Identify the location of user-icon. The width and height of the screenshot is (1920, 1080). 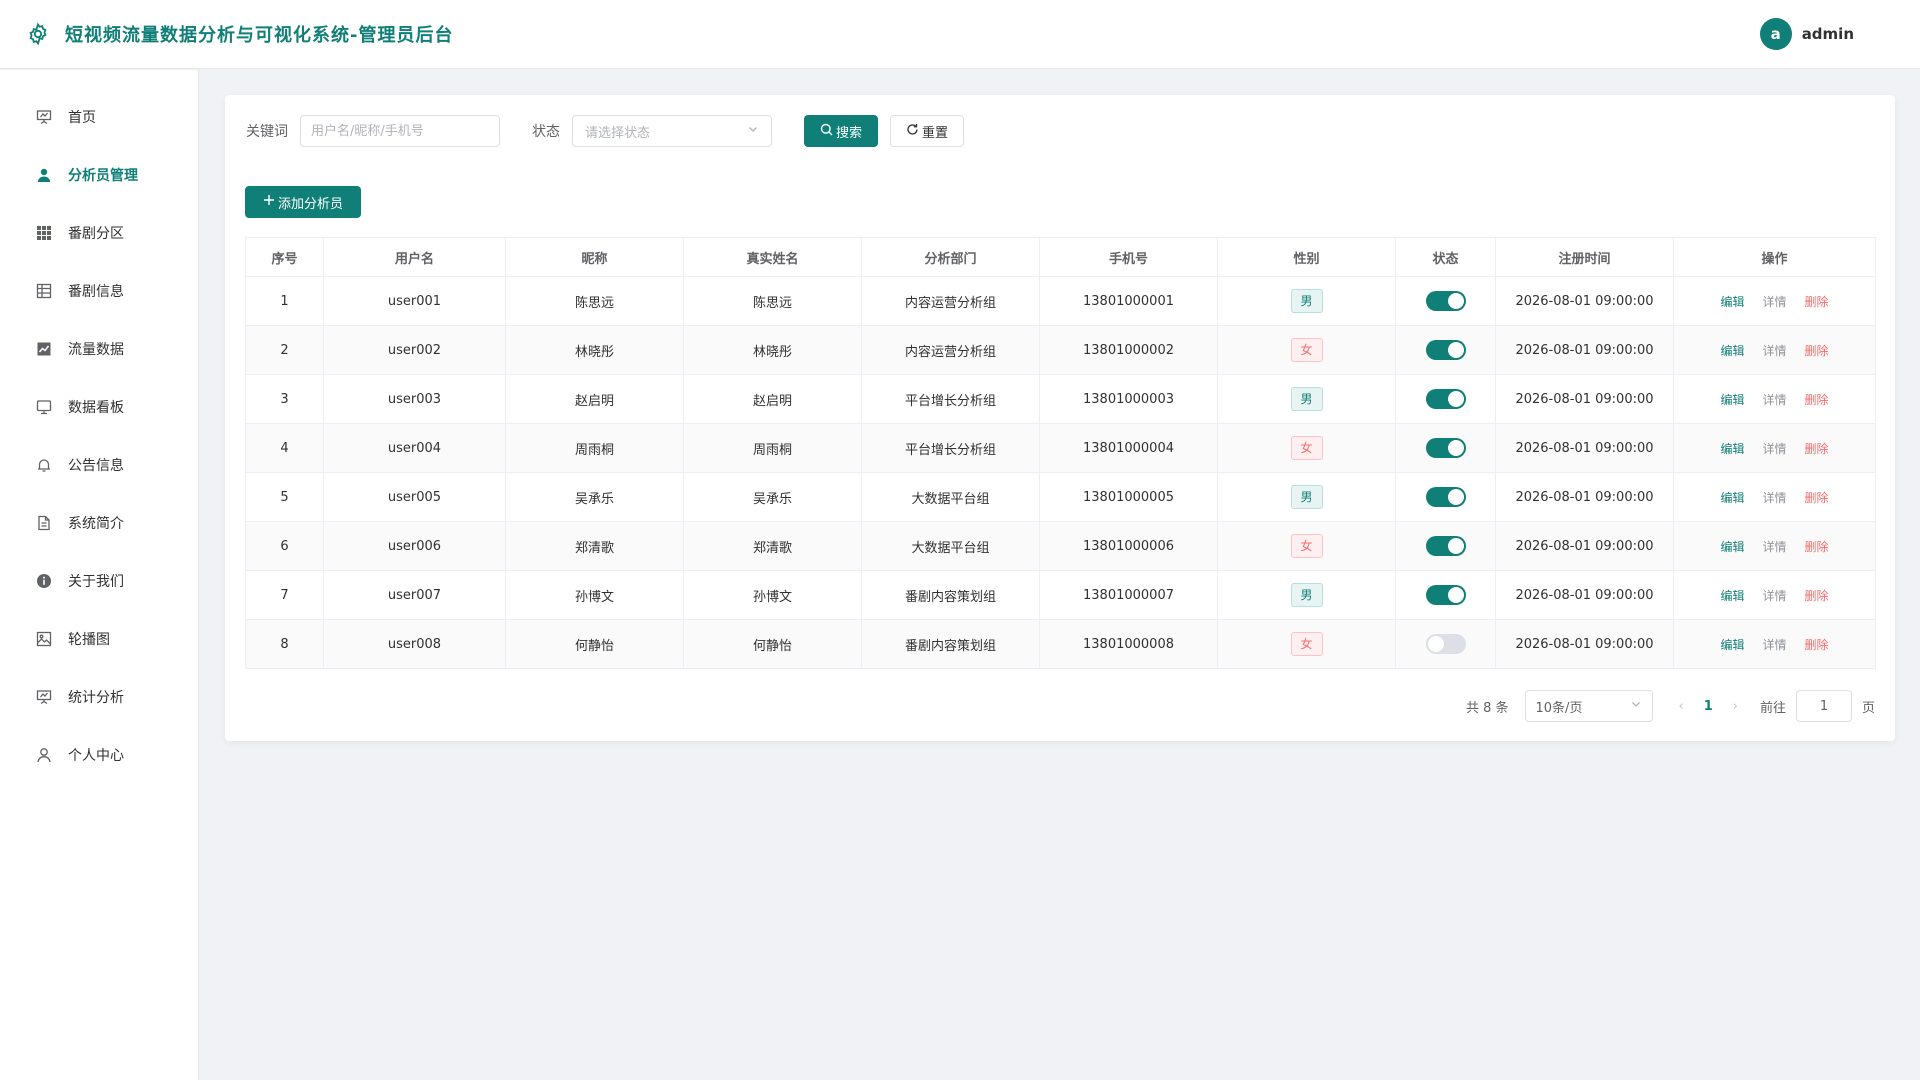
(44, 175).